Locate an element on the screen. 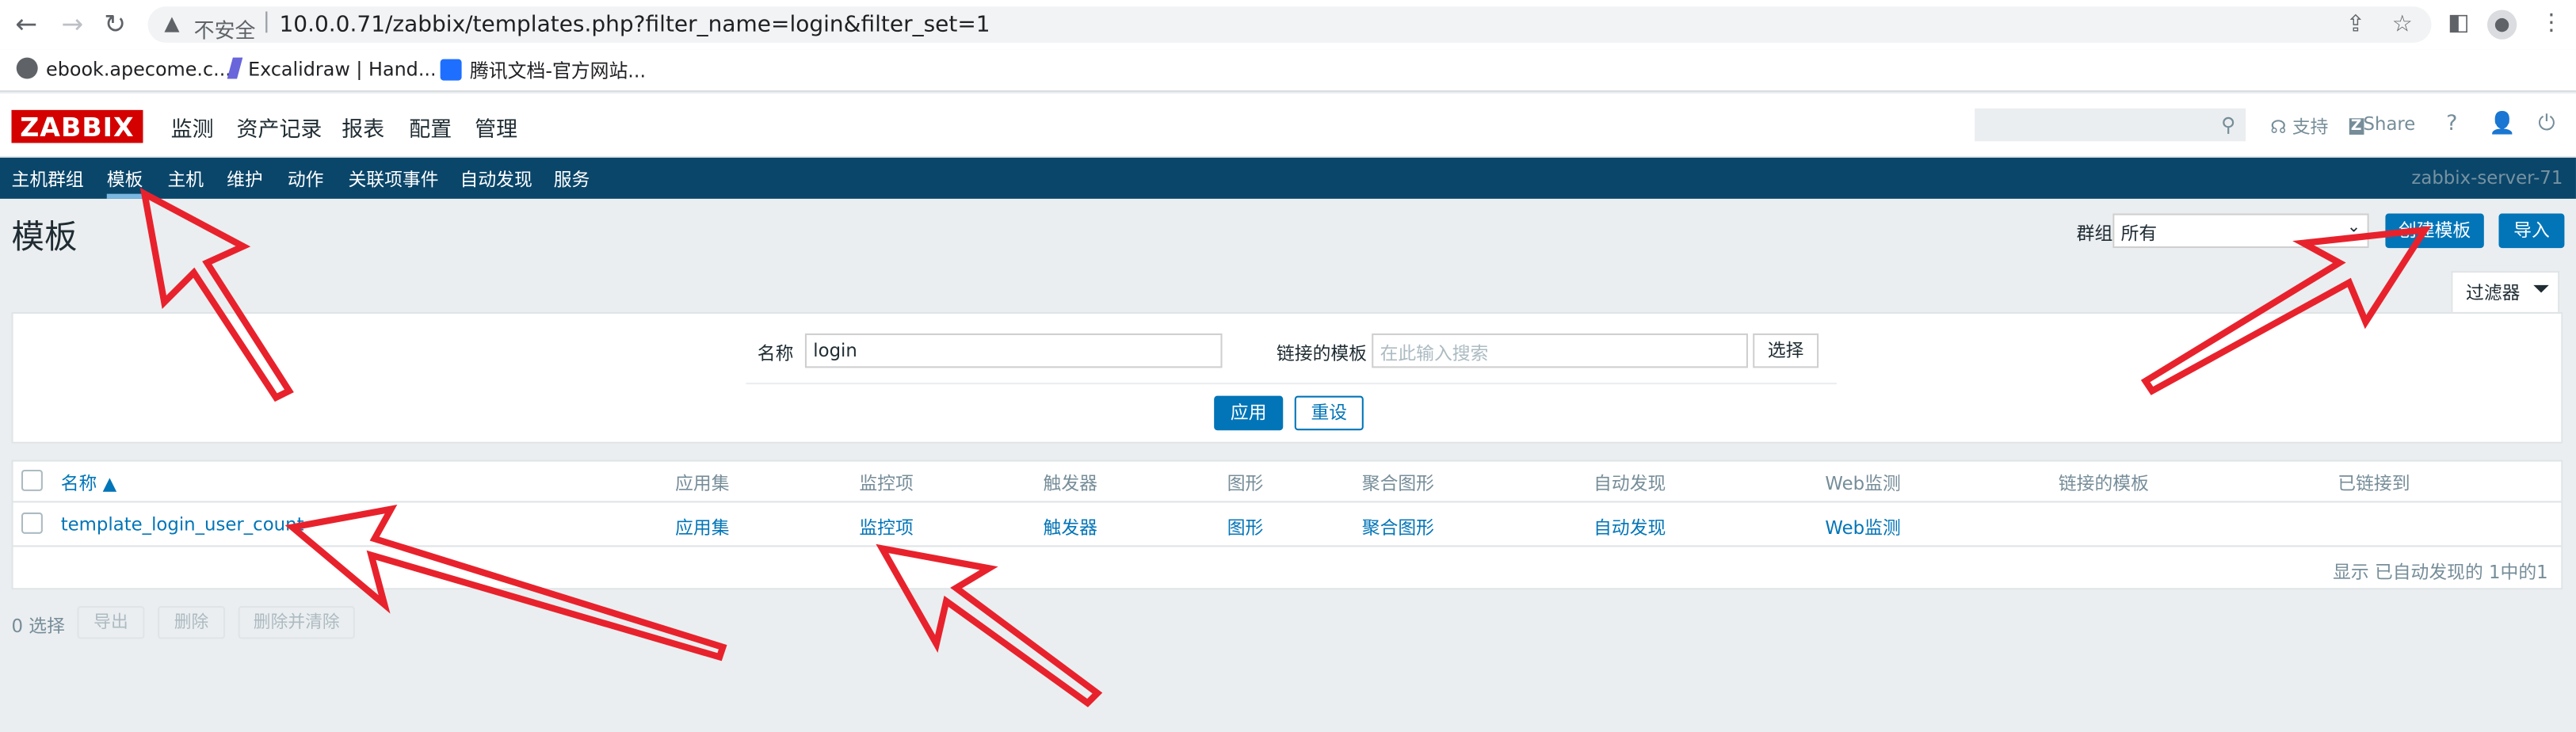 Image resolution: width=2576 pixels, height=732 pixels. export-button: 导出 is located at coordinates (111, 622).